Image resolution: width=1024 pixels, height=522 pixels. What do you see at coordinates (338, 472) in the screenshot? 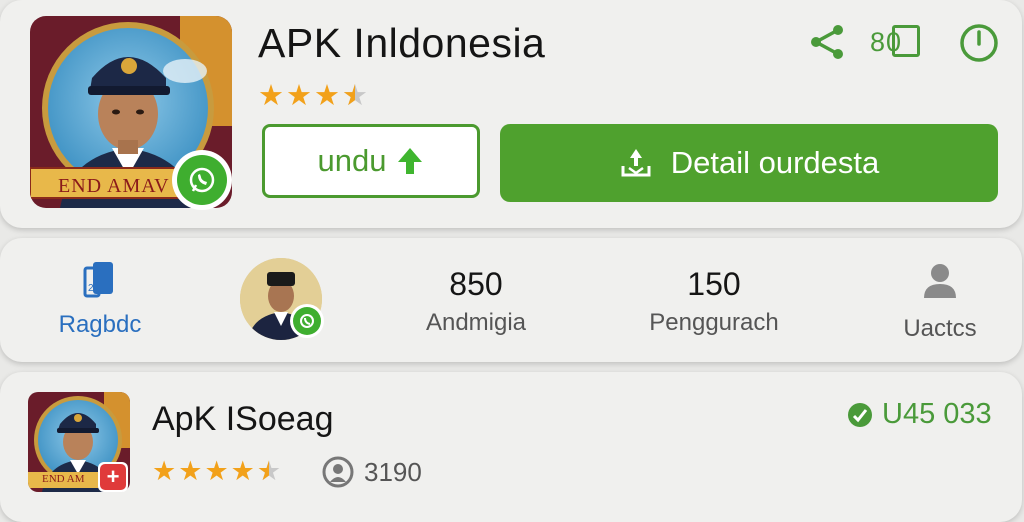
I see `user-circle-icon` at bounding box center [338, 472].